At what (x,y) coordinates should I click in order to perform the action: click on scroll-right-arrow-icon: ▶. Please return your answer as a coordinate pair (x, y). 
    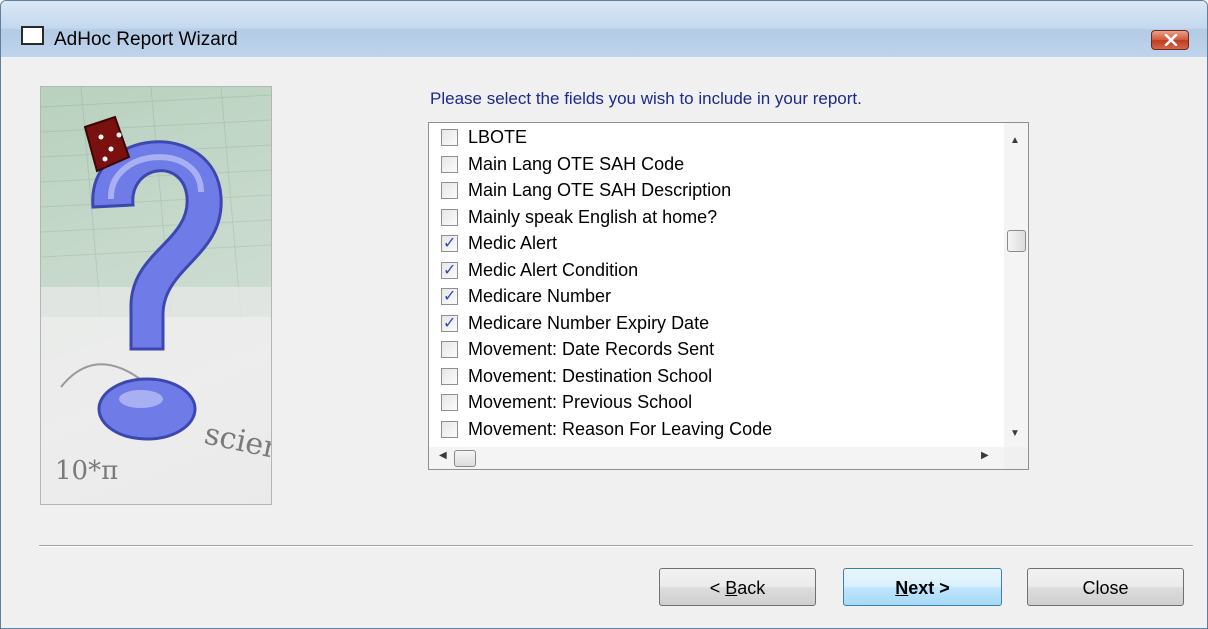
    Looking at the image, I should click on (985, 455).